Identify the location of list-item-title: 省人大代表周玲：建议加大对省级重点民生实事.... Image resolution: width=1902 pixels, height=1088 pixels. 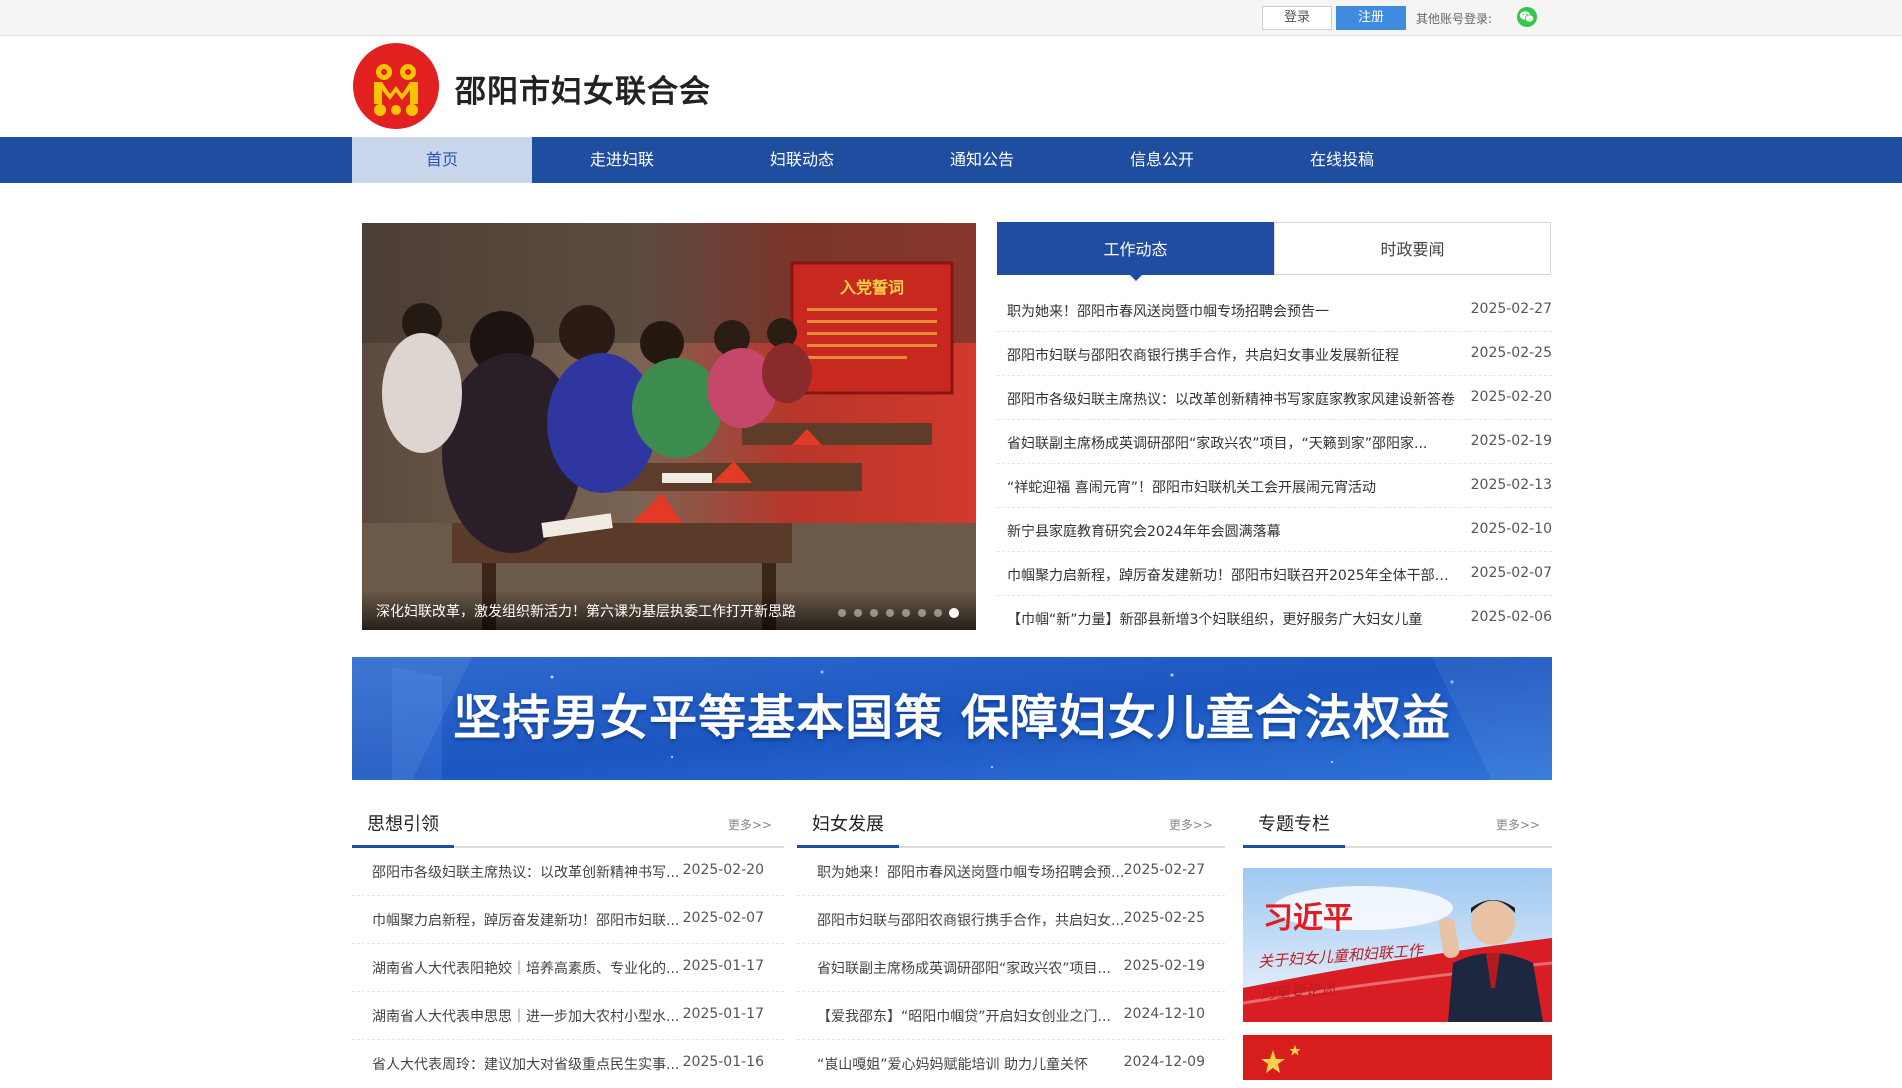
(527, 1064).